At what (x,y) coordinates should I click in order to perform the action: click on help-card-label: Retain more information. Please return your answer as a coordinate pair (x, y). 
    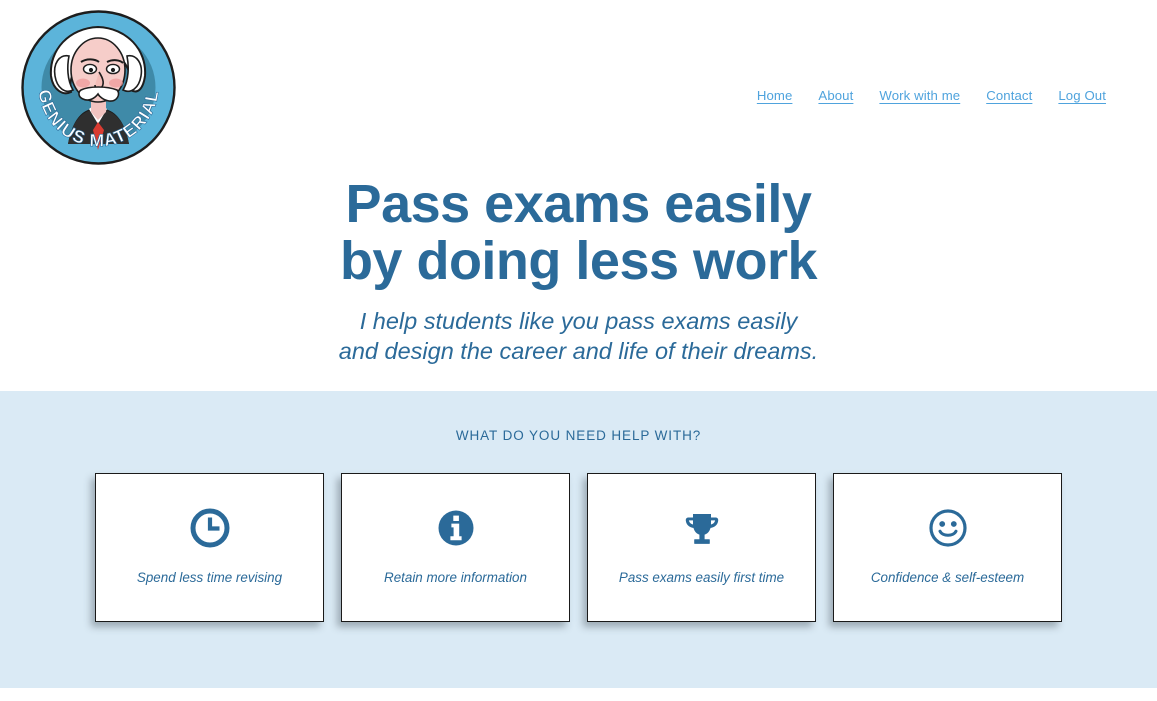
    Looking at the image, I should click on (455, 577).